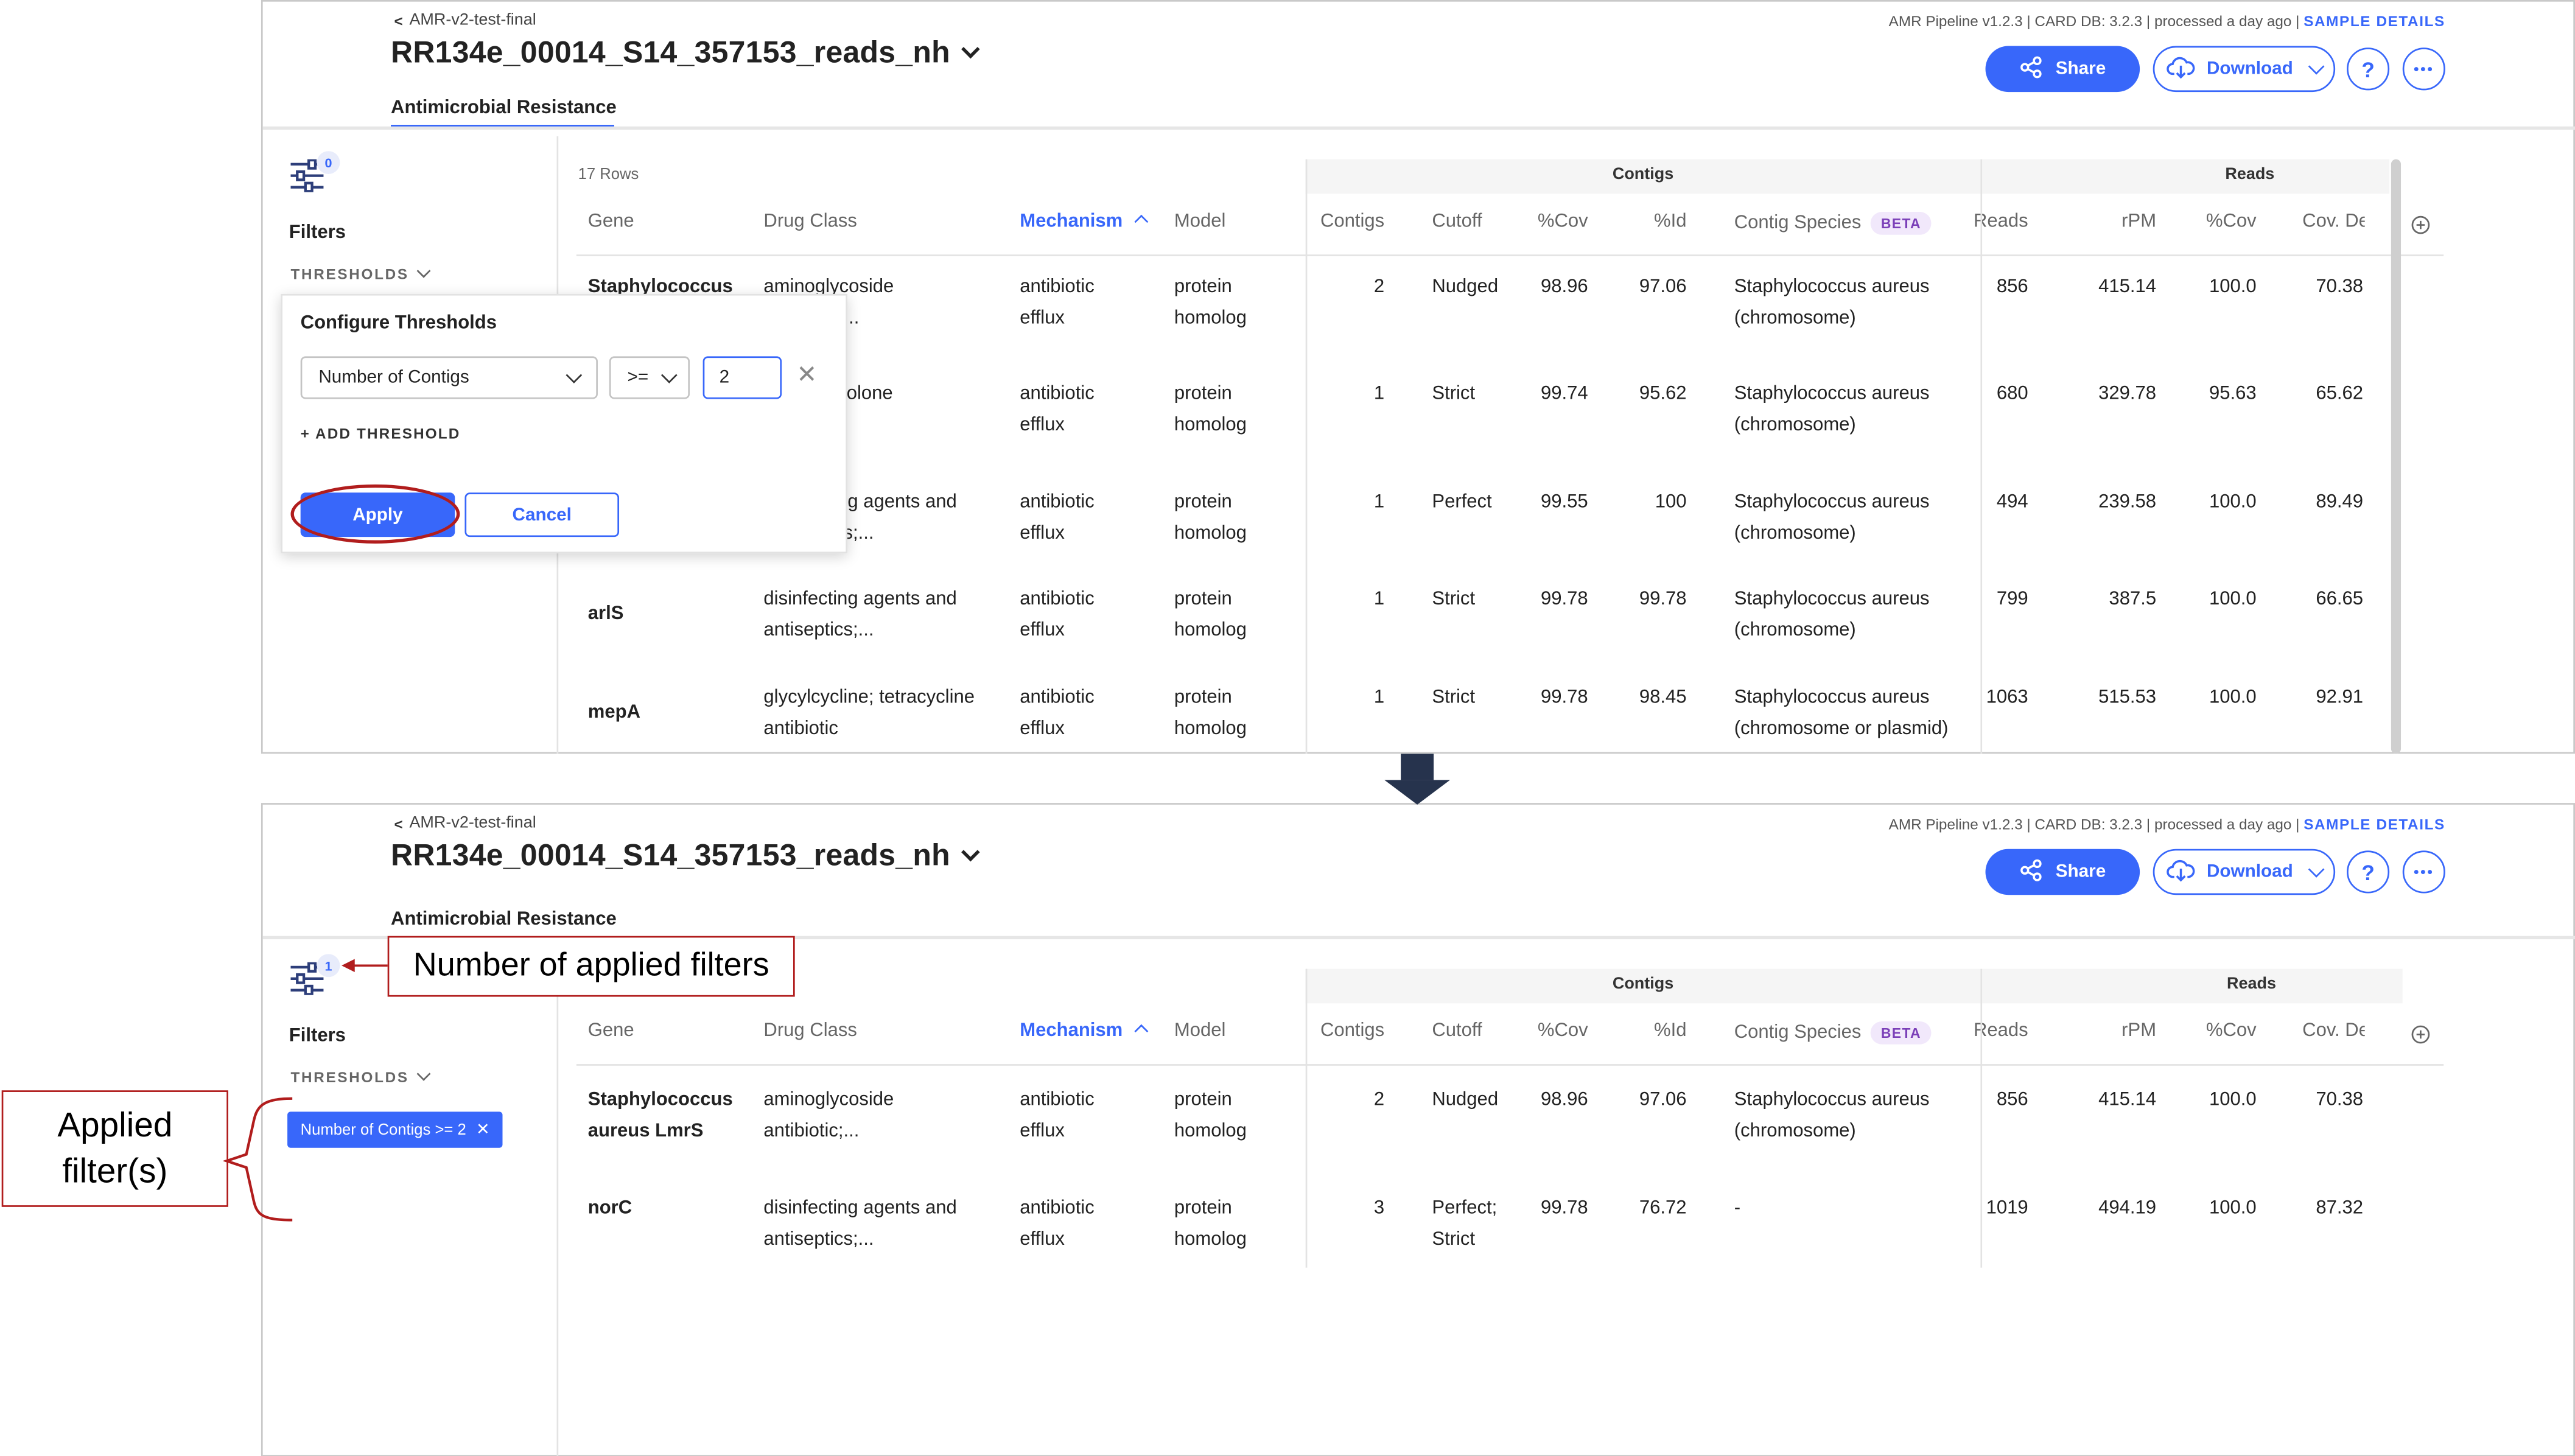  Describe the element at coordinates (649, 378) in the screenshot. I see `operator-select: >=` at that location.